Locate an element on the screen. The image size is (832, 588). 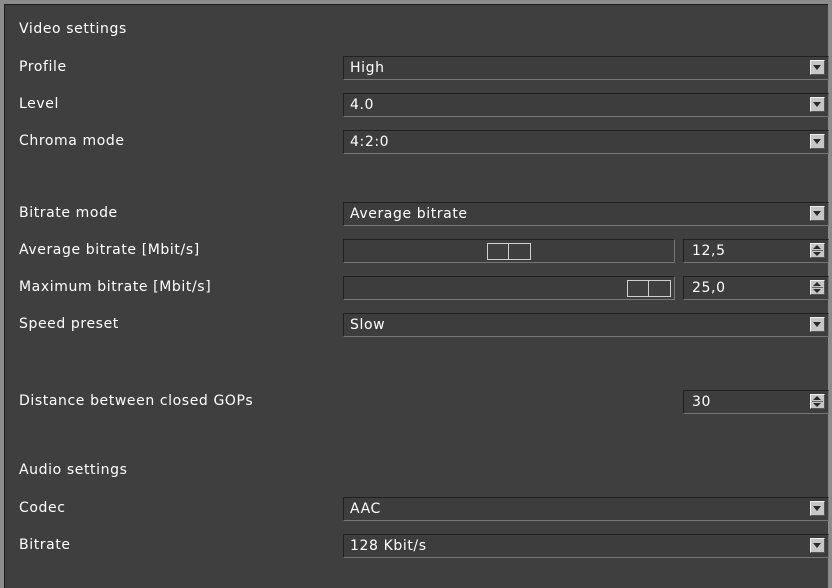
bitrate-mode-value: Average bitrate is located at coordinates (409, 214).